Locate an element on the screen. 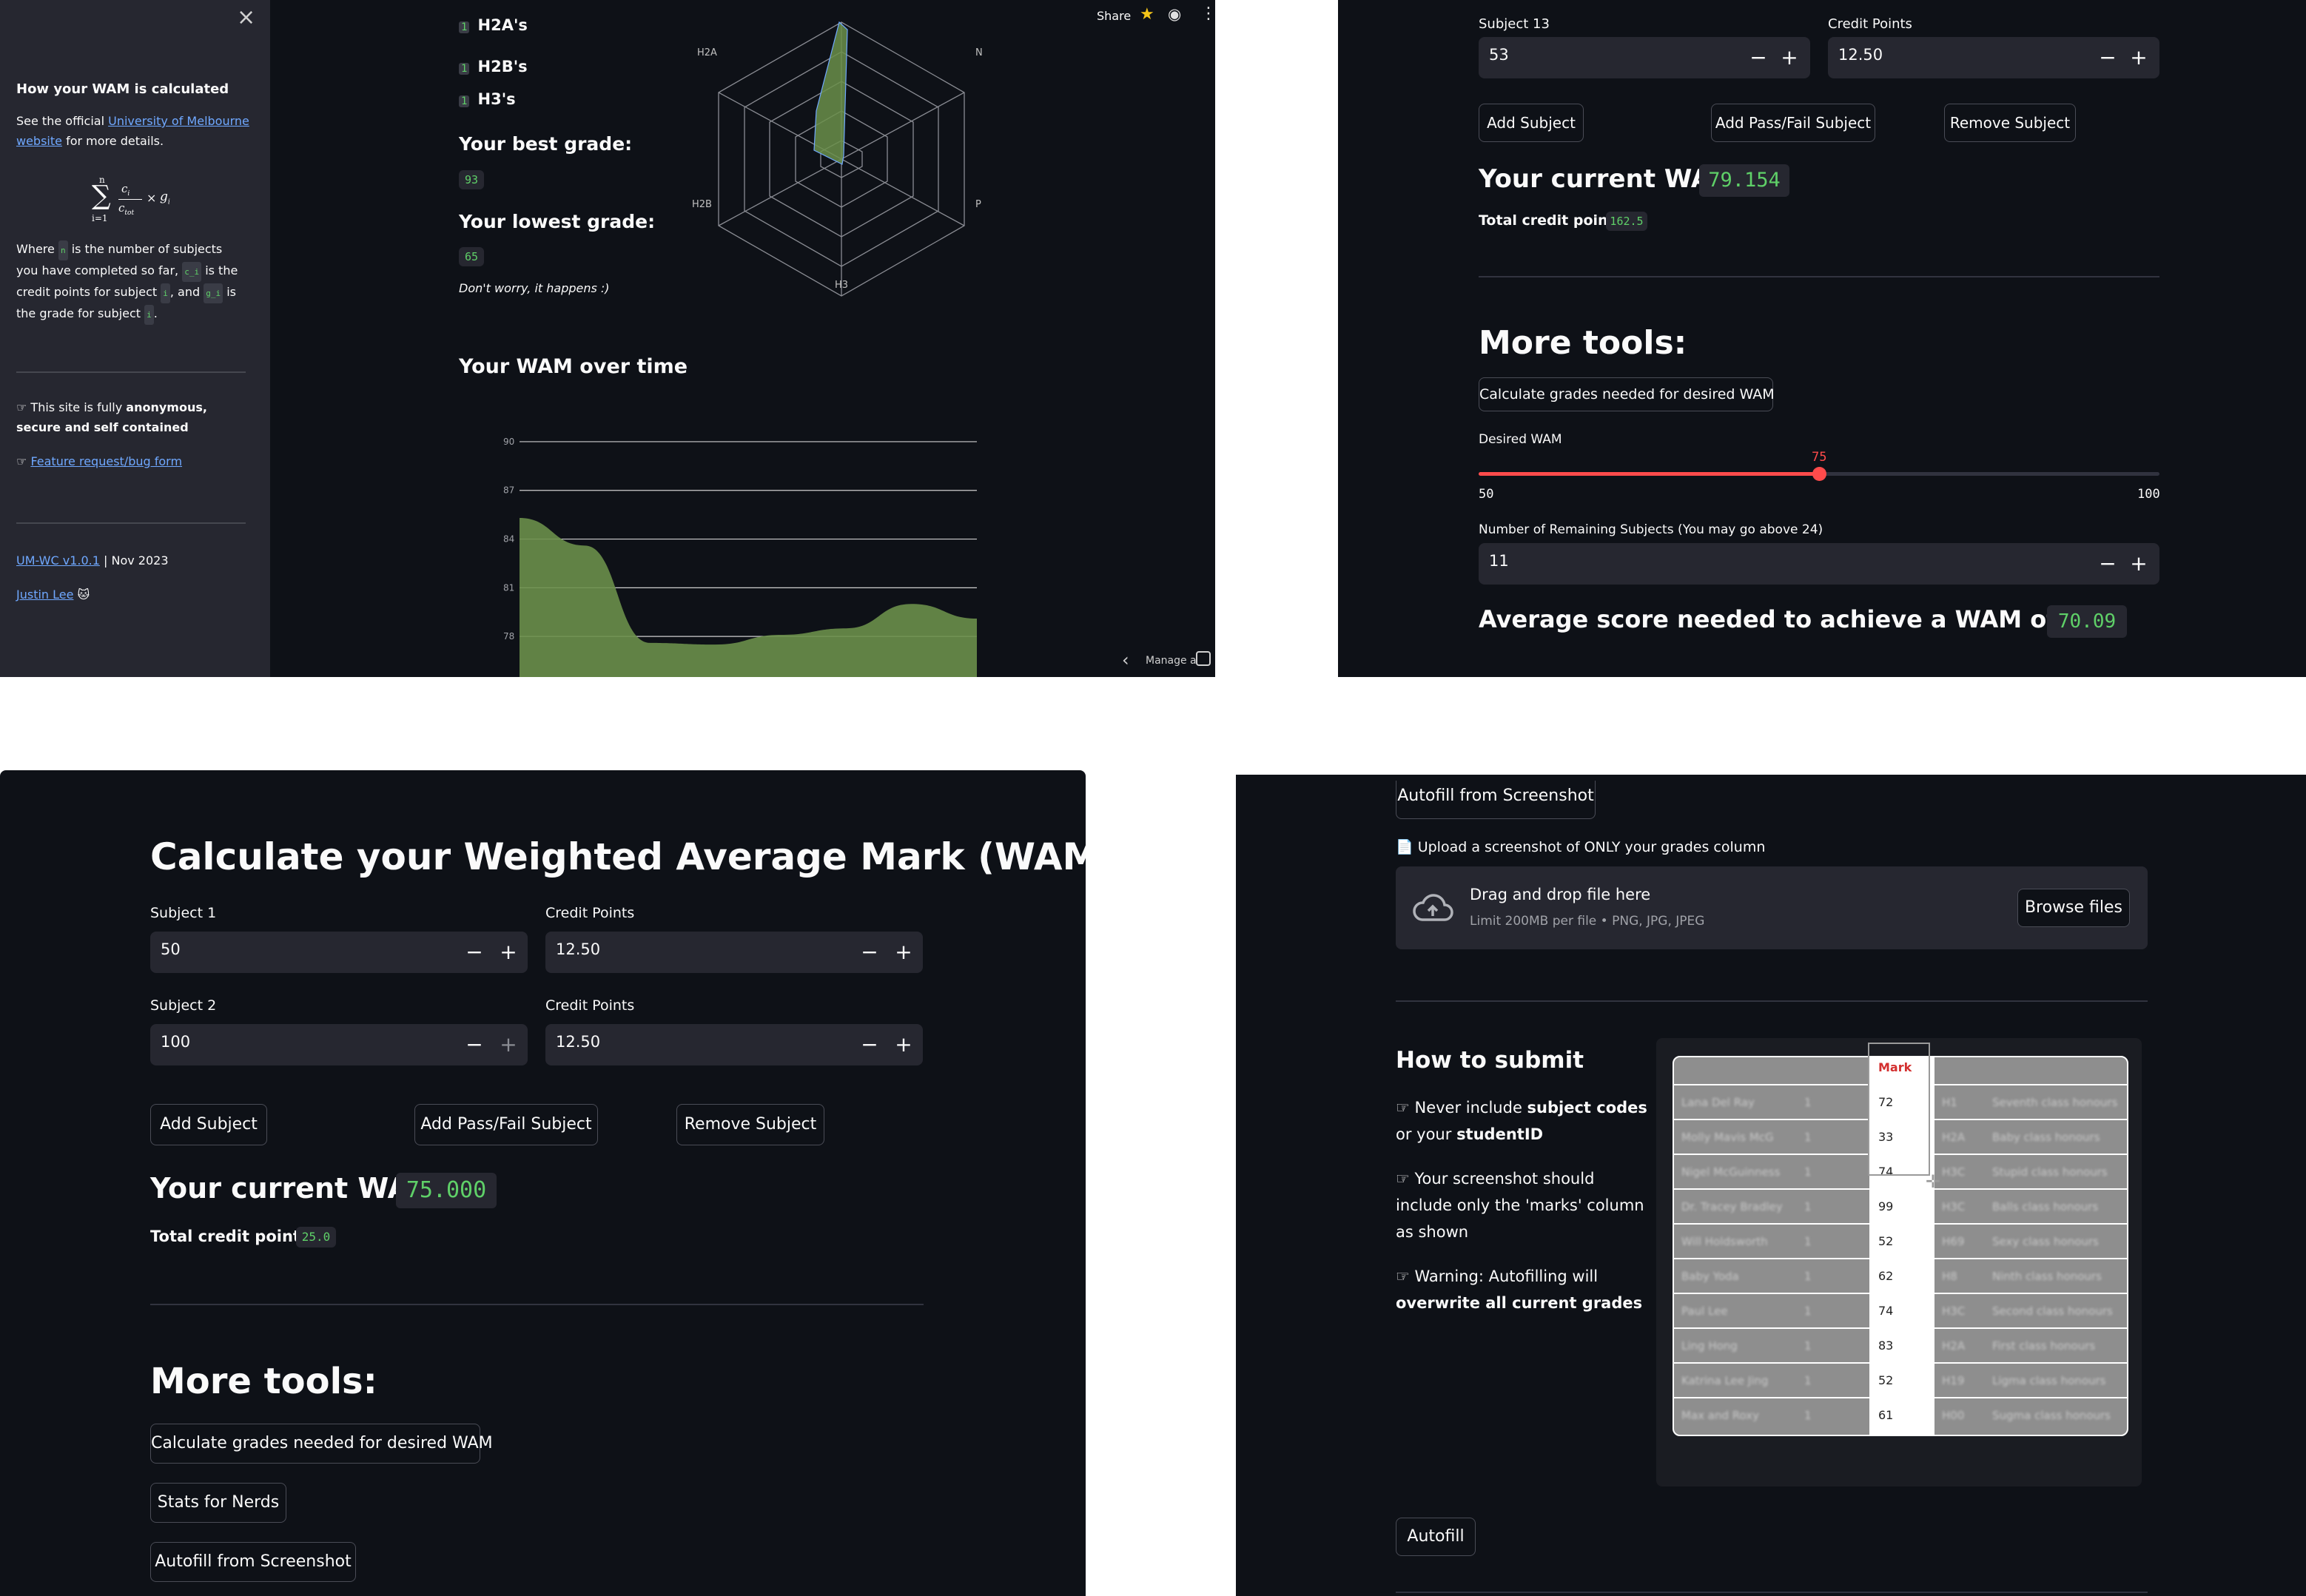 The image size is (2306, 1596). blurred-cell: Baby class honours is located at coordinates (2046, 1137).